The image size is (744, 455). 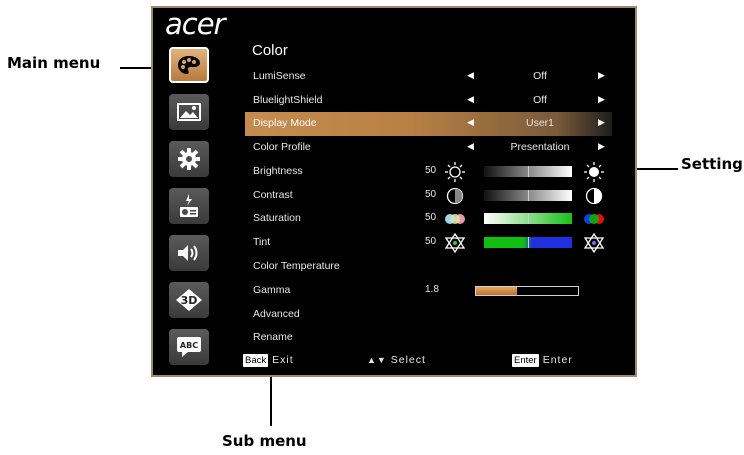 I want to click on back-key: Back, so click(x=256, y=360).